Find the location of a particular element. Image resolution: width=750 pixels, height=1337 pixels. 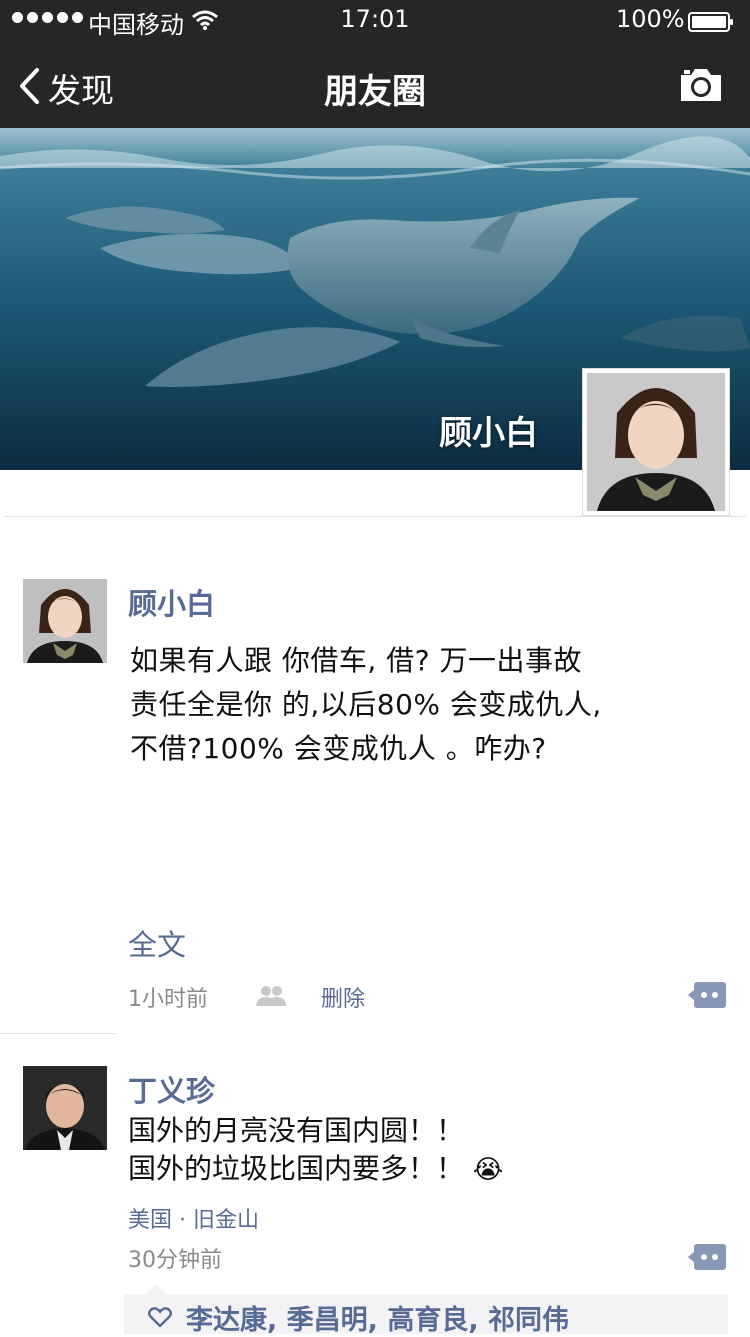

liked-by-names: 李达康, 季昌明, 高育良, 祁同伟 is located at coordinates (377, 1317).